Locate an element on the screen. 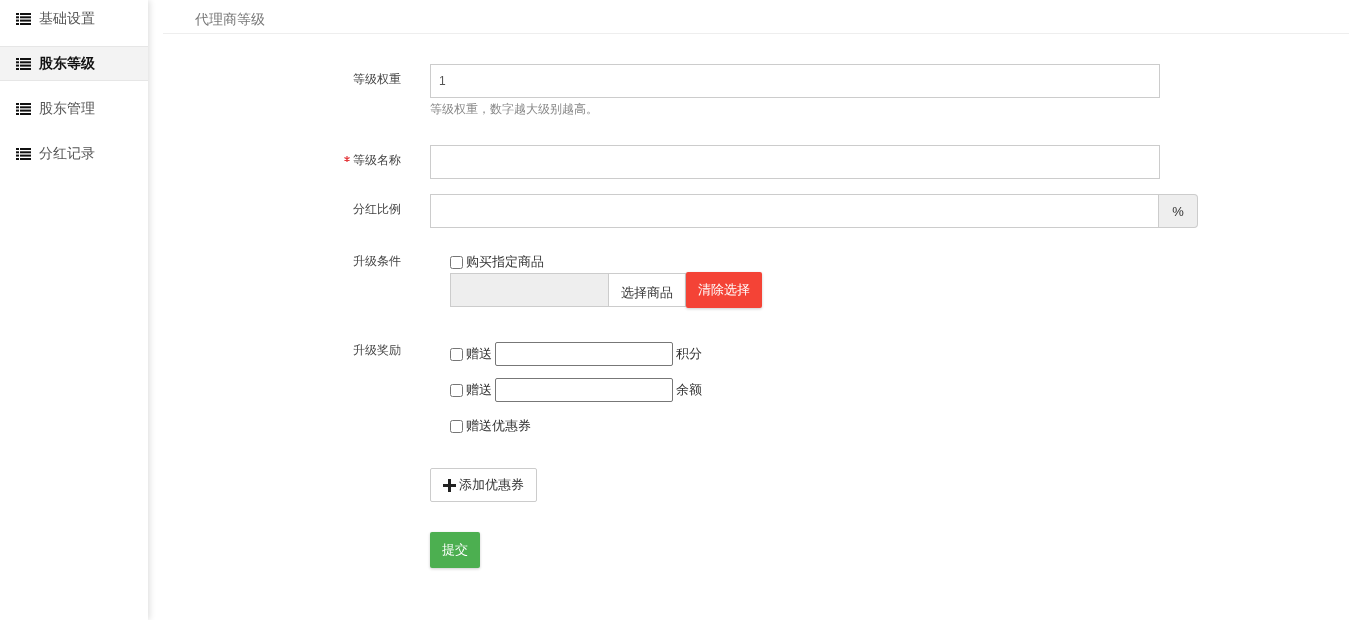 This screenshot has height=620, width=1349. field-label: 升级条件 is located at coordinates (377, 261).